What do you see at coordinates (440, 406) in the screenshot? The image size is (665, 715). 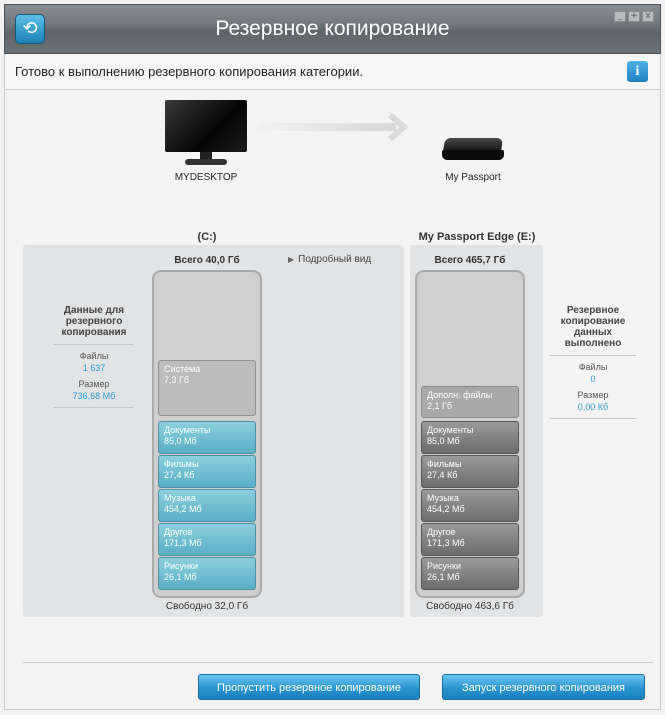 I see `segment-size: 2,1 Гб` at bounding box center [440, 406].